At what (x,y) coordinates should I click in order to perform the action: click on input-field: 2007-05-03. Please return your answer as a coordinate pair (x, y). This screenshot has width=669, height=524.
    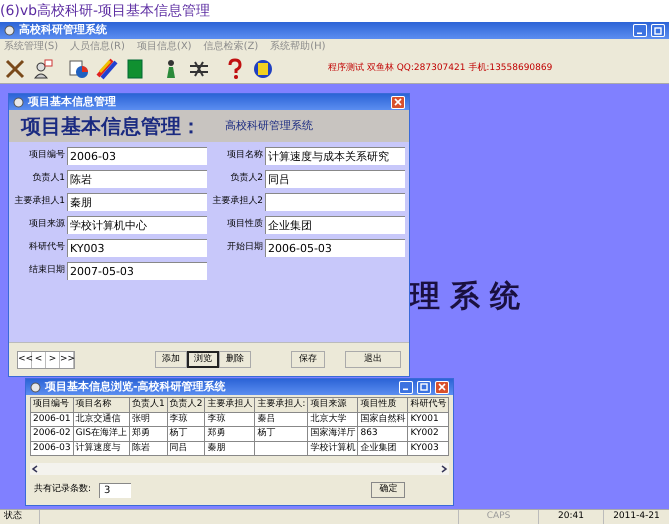
    Looking at the image, I should click on (137, 271).